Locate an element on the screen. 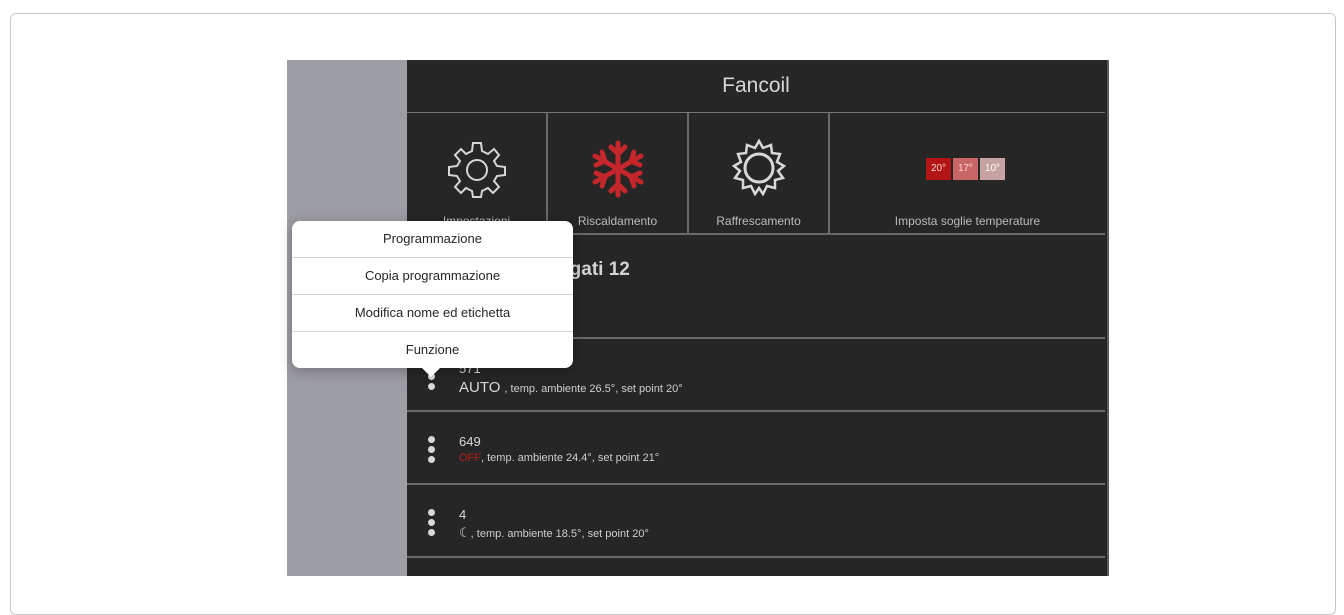 The height and width of the screenshot is (615, 1344). device-status-text: , temp. ambiente 26.5°, set point 20° is located at coordinates (593, 389).